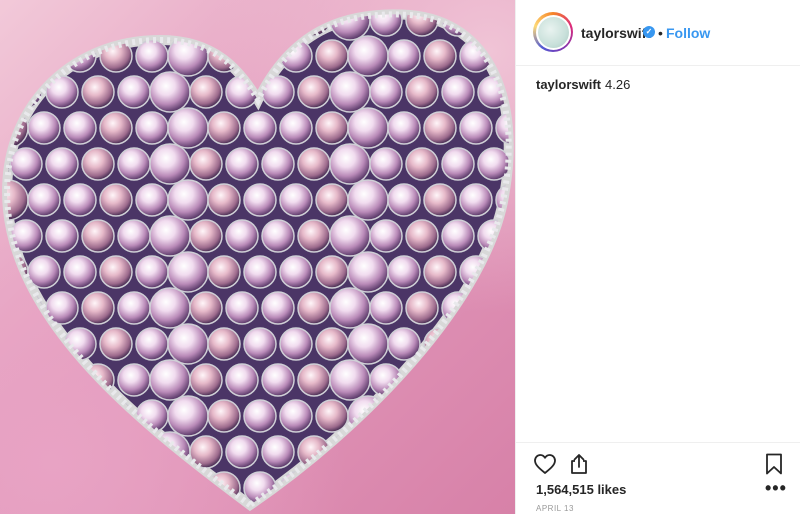  What do you see at coordinates (553, 32) in the screenshot?
I see `avatar` at bounding box center [553, 32].